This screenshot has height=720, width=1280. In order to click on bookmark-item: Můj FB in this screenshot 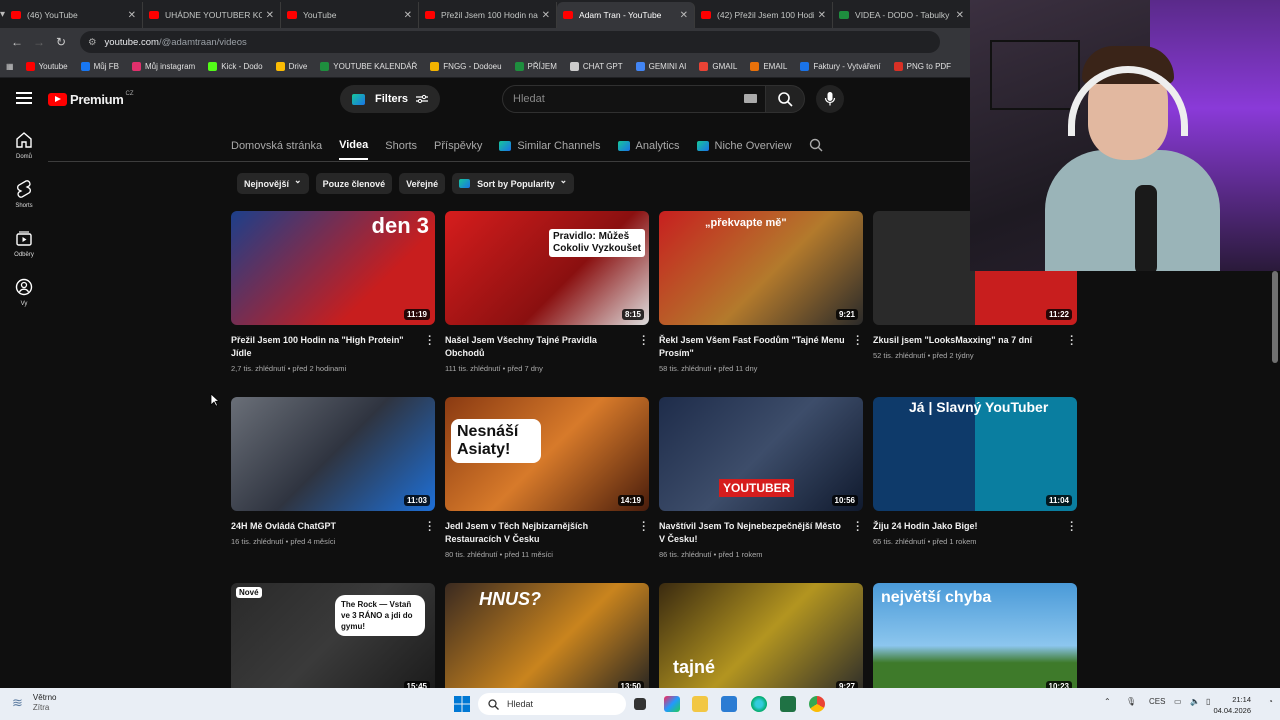, I will do `click(99, 66)`.